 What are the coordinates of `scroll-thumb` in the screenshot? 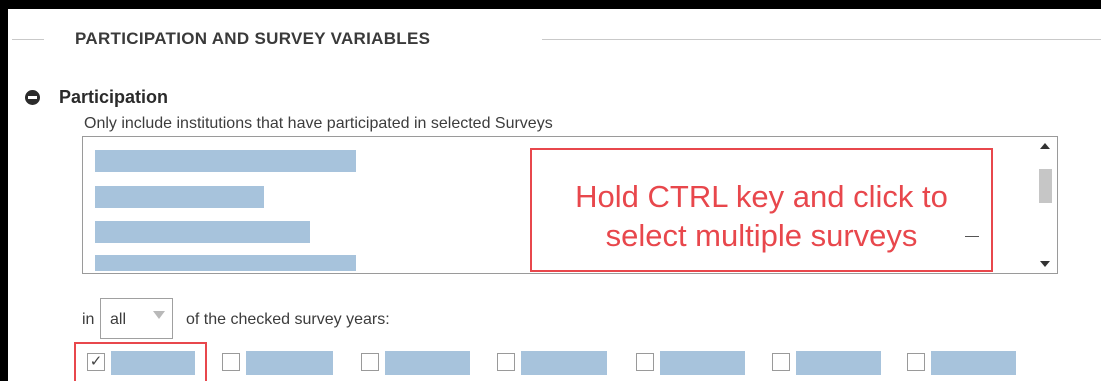 It's located at (1045, 186).